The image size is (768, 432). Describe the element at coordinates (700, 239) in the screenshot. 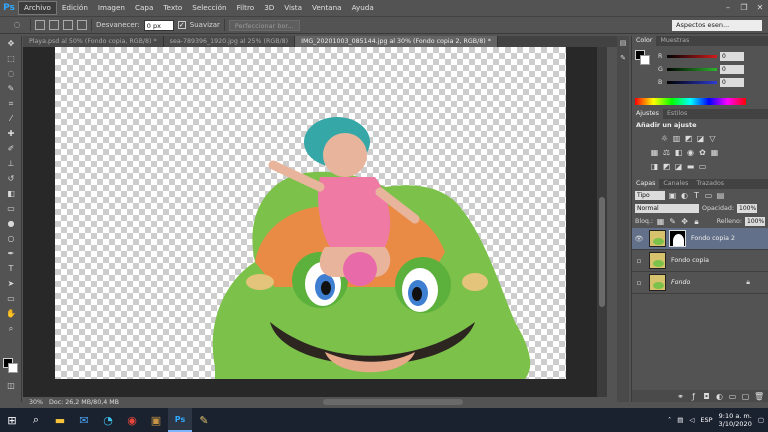

I see `layer-row: 👁︎ Fondo copia 2` at that location.